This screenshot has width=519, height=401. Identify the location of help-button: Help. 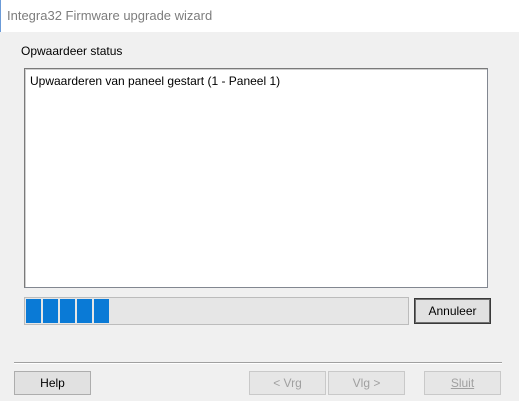
(52, 383).